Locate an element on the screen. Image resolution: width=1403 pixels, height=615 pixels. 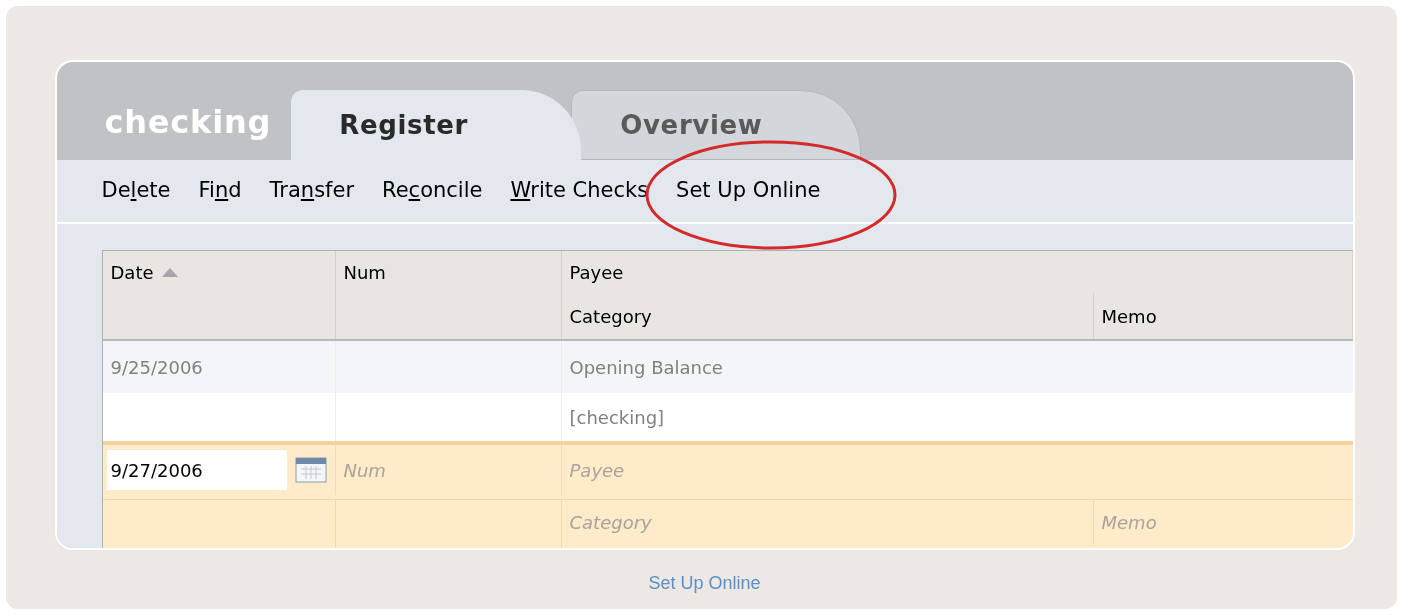
column-header: Date is located at coordinates (219, 272).